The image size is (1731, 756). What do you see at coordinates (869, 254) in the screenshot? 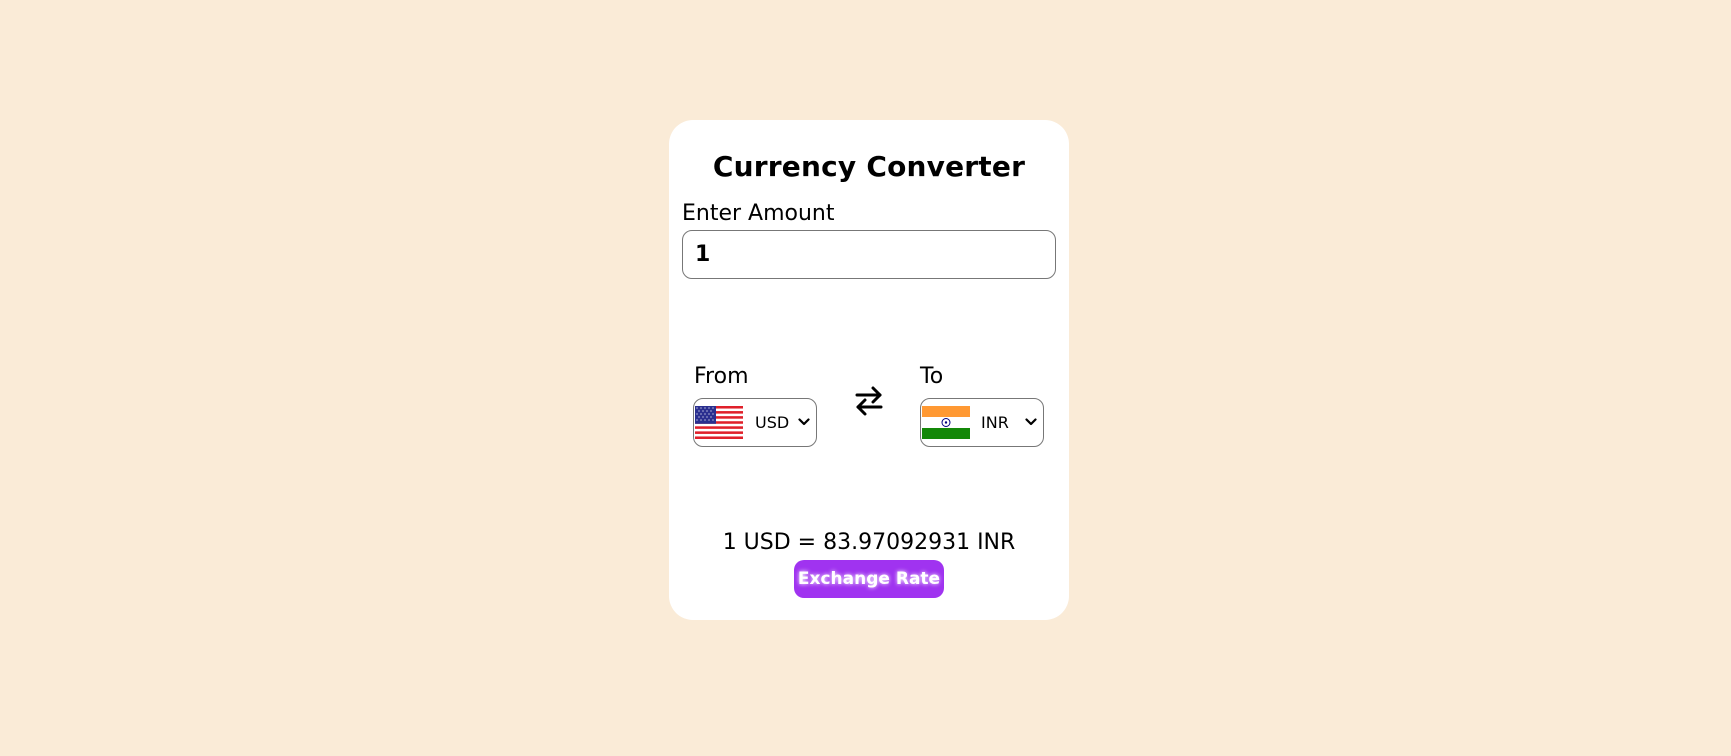
I see `amount-input` at bounding box center [869, 254].